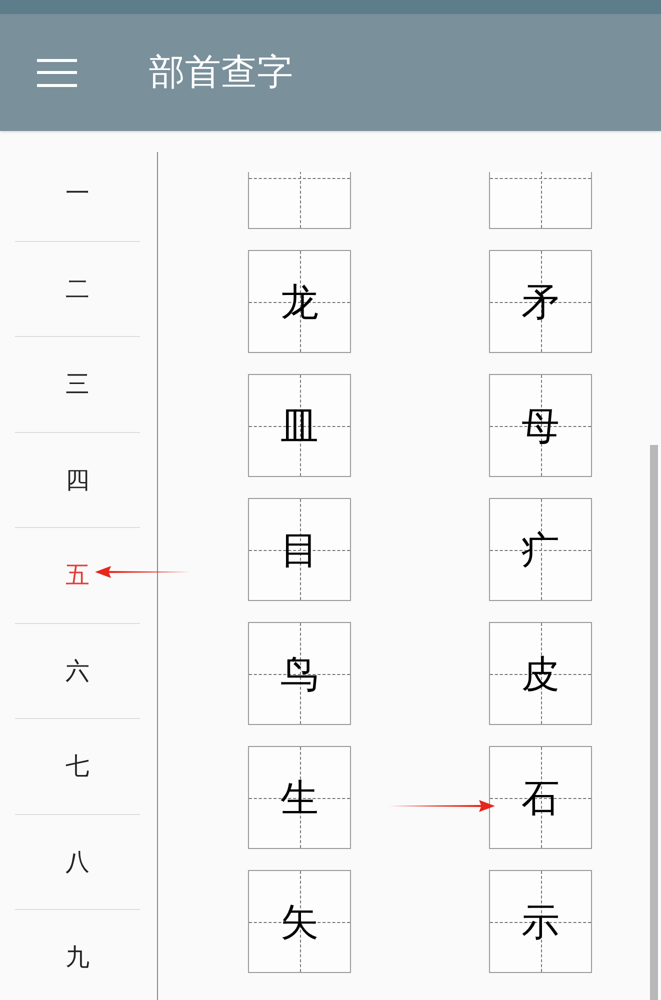  Describe the element at coordinates (540, 797) in the screenshot. I see `radical-cell: 石` at that location.